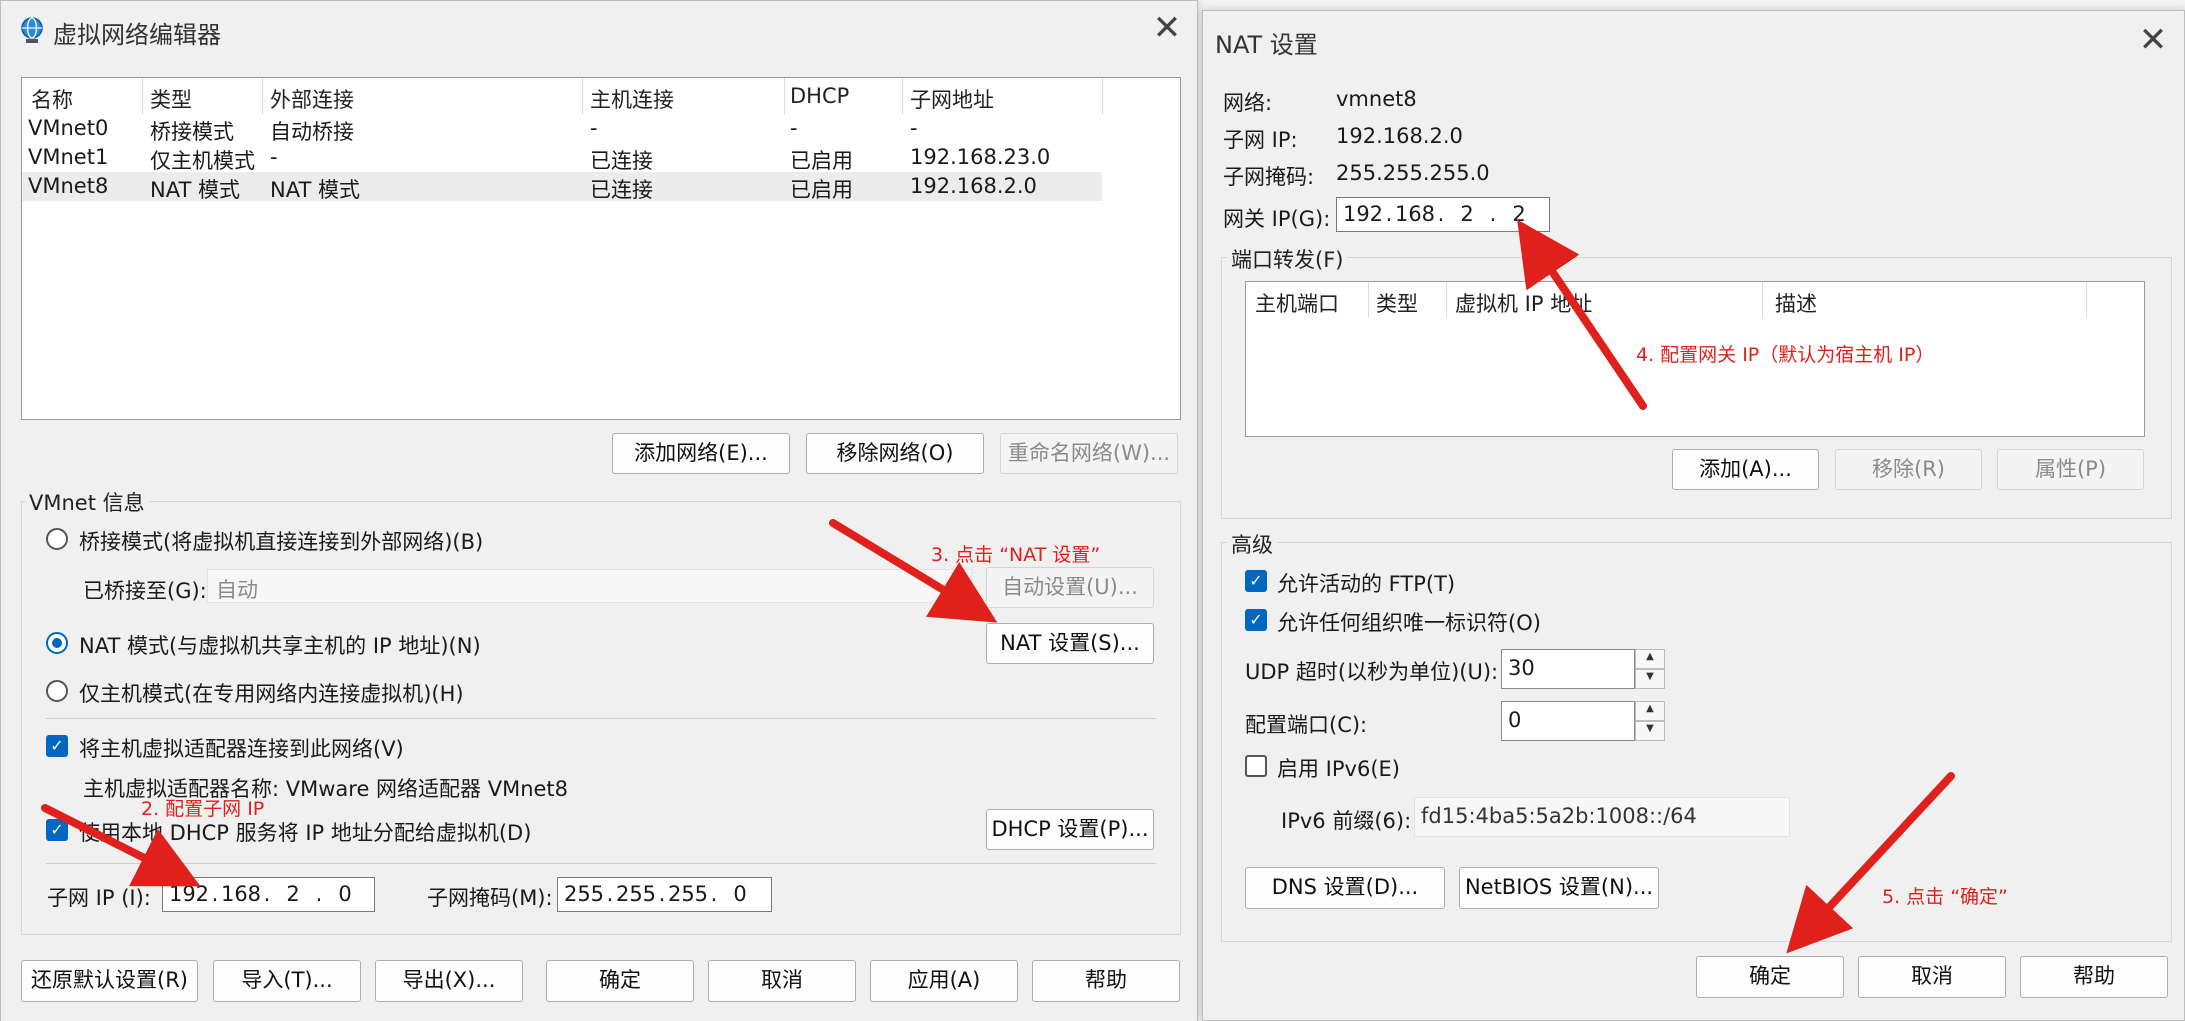  I want to click on annotation-step5: 5. 点击 “确定”, so click(1945, 897).